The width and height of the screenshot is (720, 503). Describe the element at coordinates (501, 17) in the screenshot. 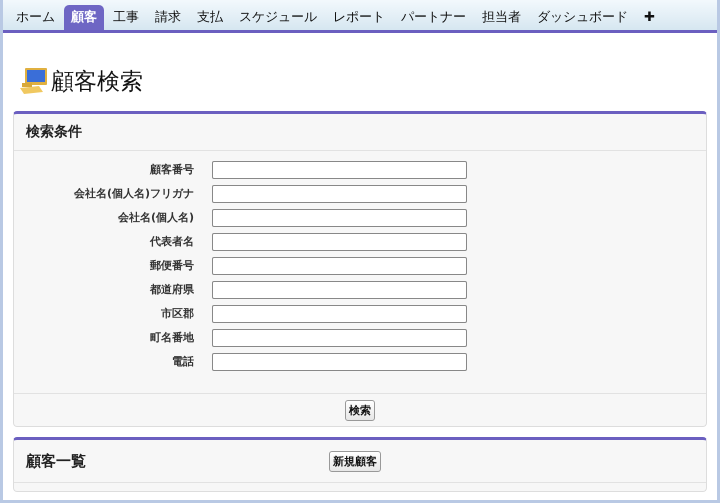

I see `nav-tab: 担当者` at that location.